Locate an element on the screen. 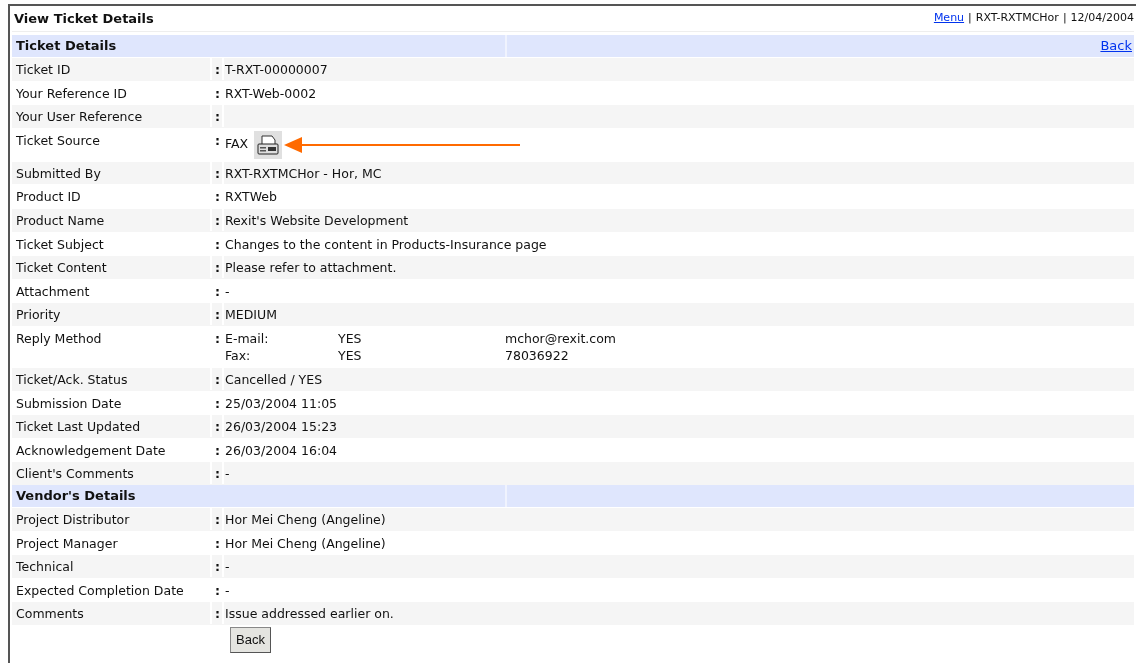 Image resolution: width=1136 pixels, height=663 pixels. method-address: 78036922 is located at coordinates (537, 355).